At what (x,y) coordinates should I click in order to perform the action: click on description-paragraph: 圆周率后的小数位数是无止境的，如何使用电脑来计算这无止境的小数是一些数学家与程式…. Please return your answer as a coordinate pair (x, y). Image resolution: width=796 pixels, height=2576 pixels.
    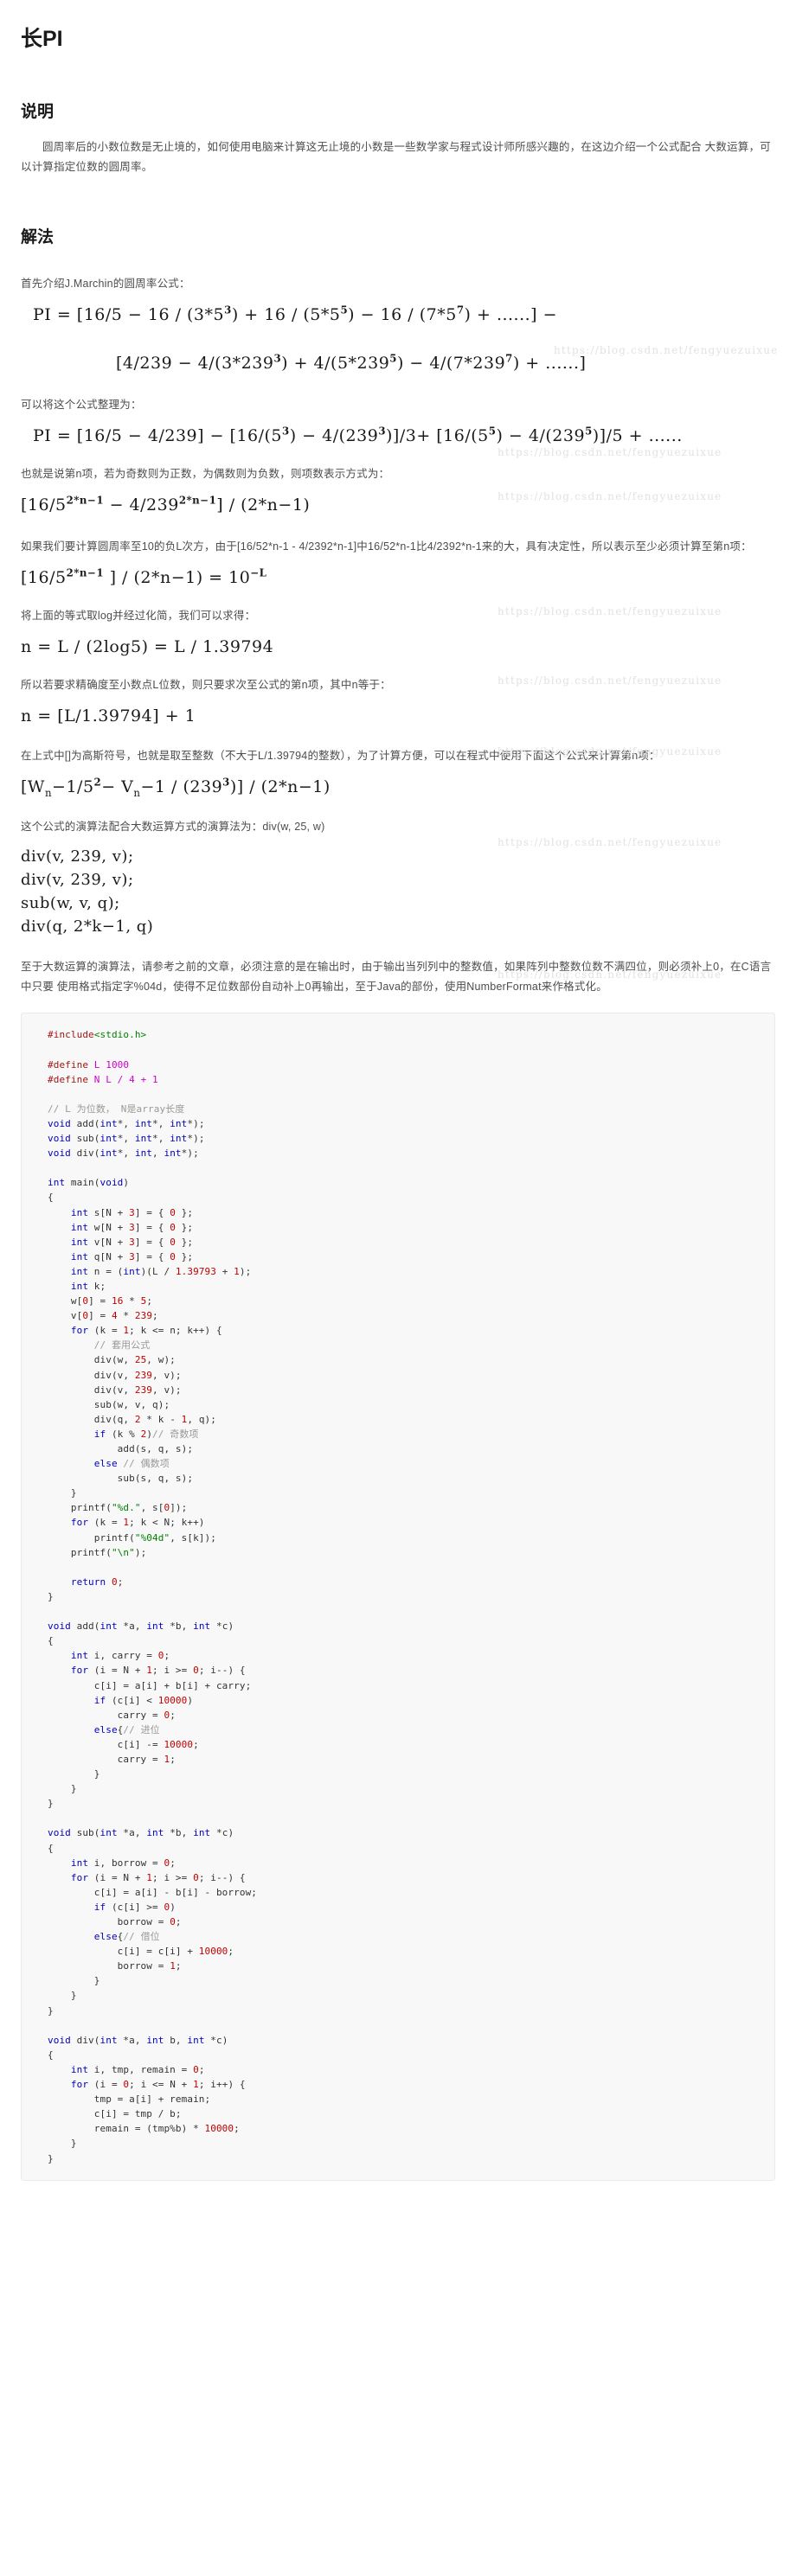
    Looking at the image, I should click on (396, 157).